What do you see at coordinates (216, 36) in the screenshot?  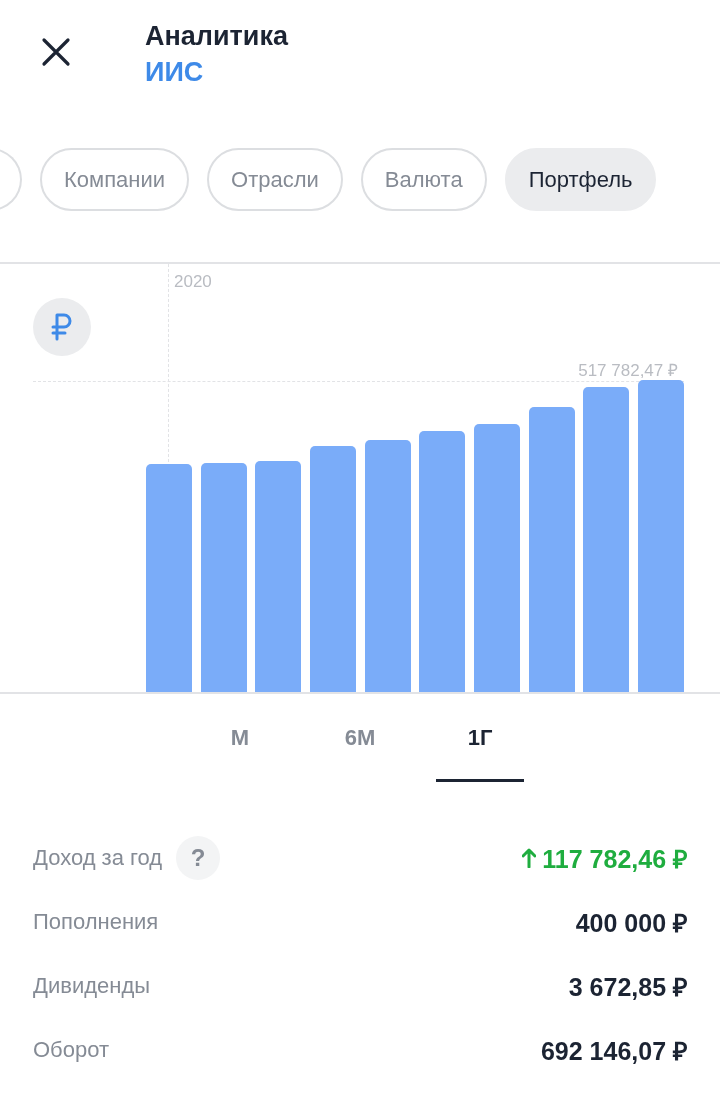 I see `page-title: Аналитика` at bounding box center [216, 36].